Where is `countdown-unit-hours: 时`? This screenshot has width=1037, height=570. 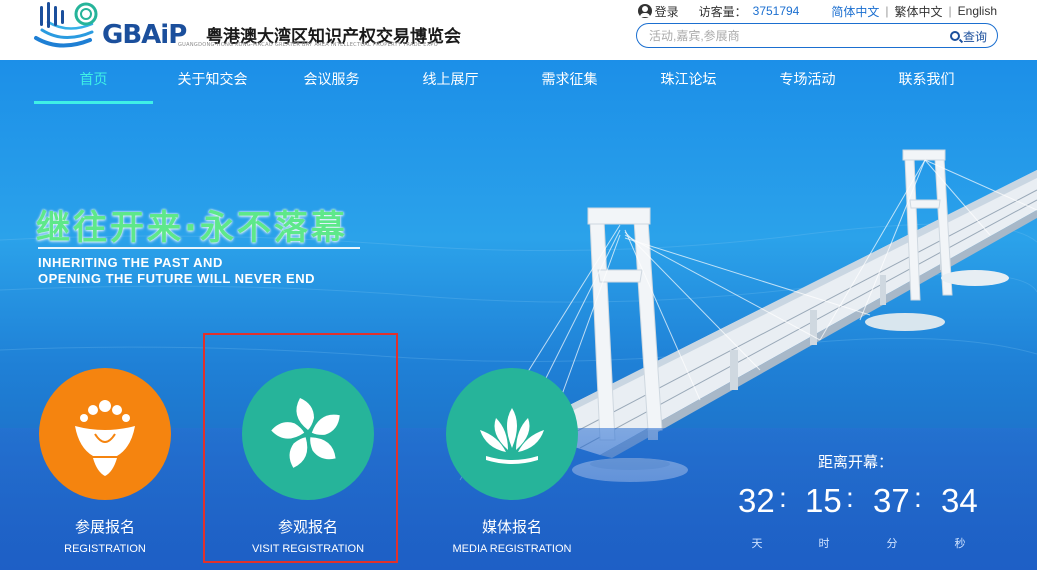
countdown-unit-hours: 时 is located at coordinates (824, 543).